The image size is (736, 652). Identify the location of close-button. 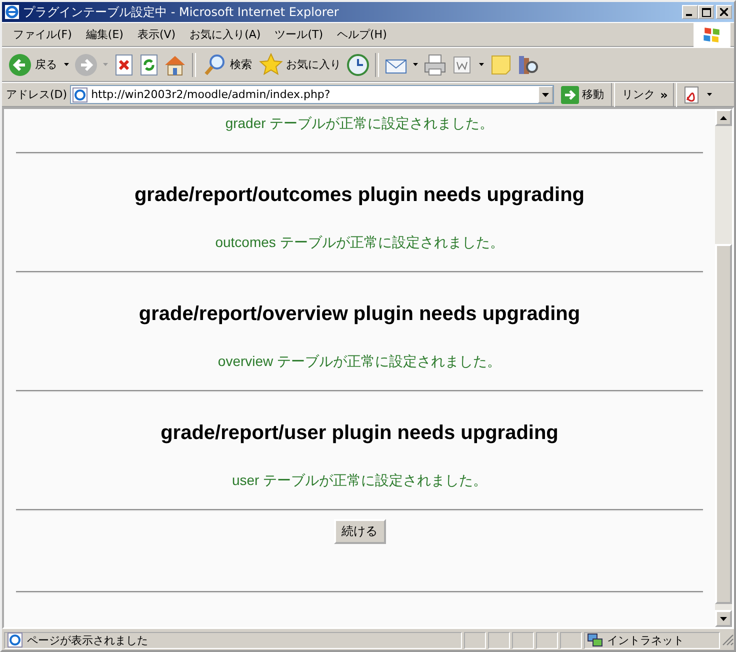
(724, 12).